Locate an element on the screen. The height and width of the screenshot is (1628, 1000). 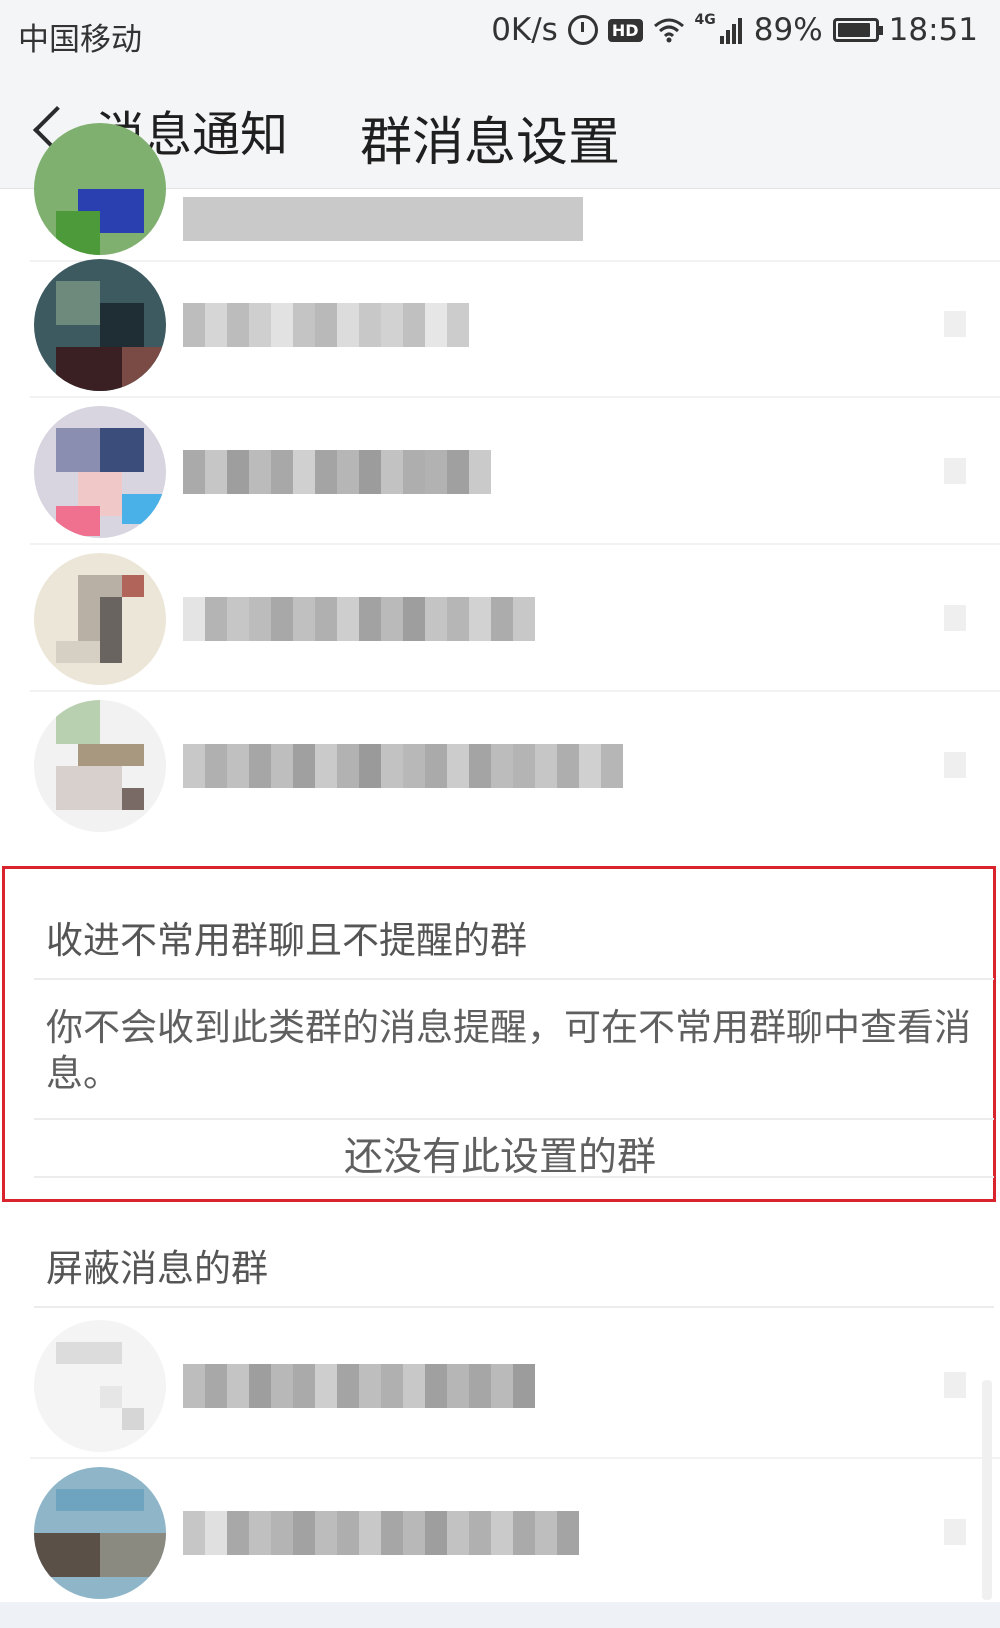
battery-icon is located at coordinates (857, 30).